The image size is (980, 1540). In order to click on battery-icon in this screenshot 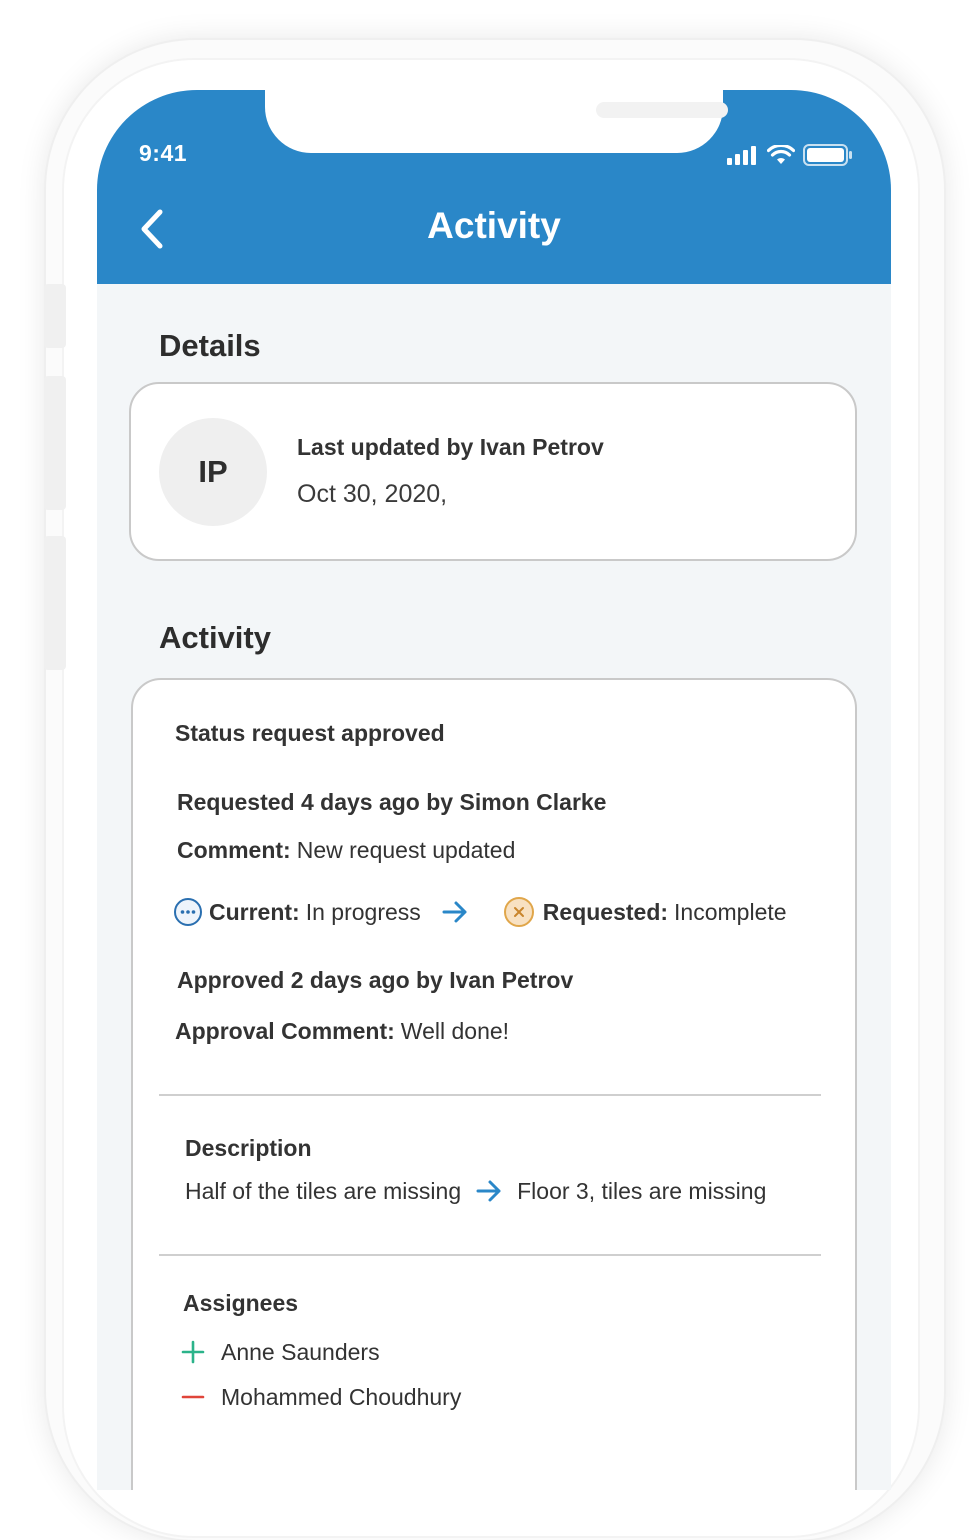, I will do `click(827, 155)`.